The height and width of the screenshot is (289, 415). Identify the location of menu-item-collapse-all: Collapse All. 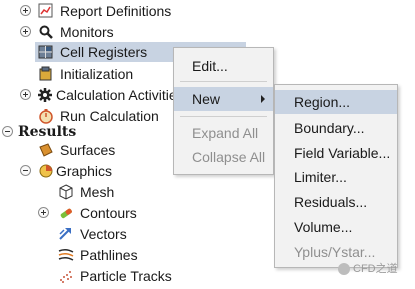
(223, 157).